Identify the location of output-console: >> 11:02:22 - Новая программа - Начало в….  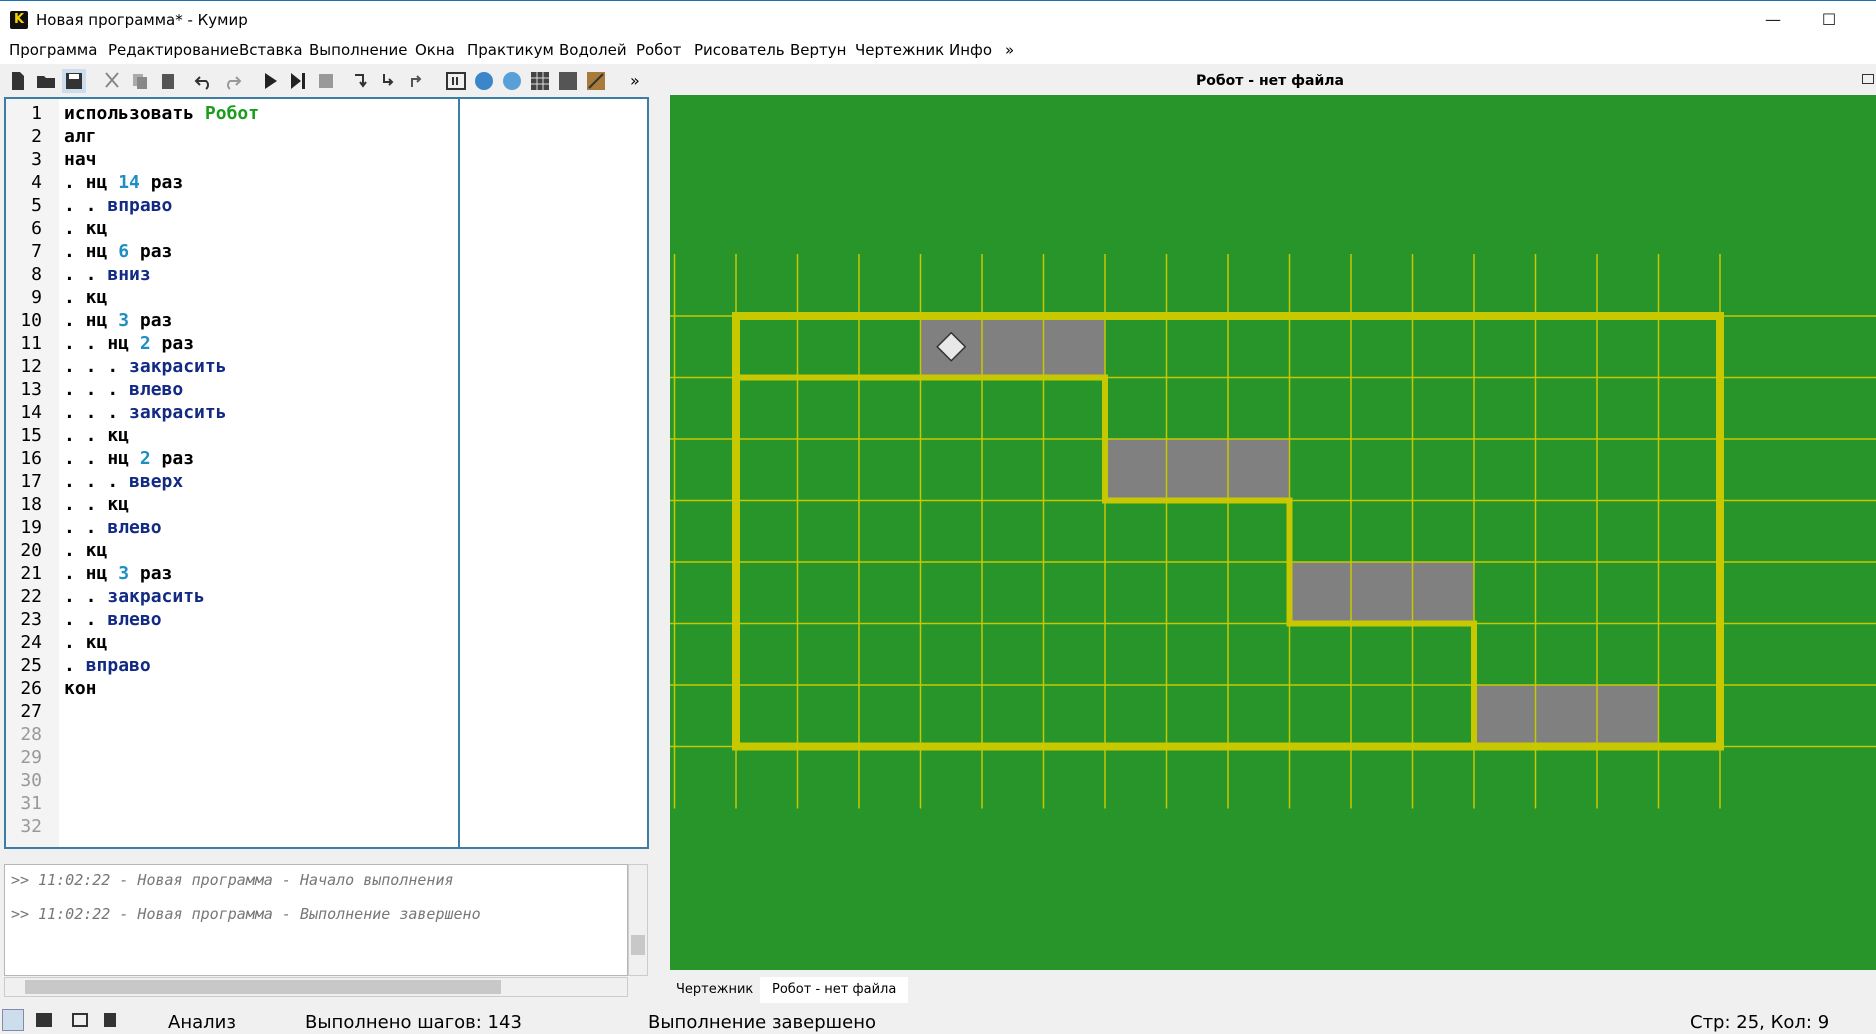
(316, 920).